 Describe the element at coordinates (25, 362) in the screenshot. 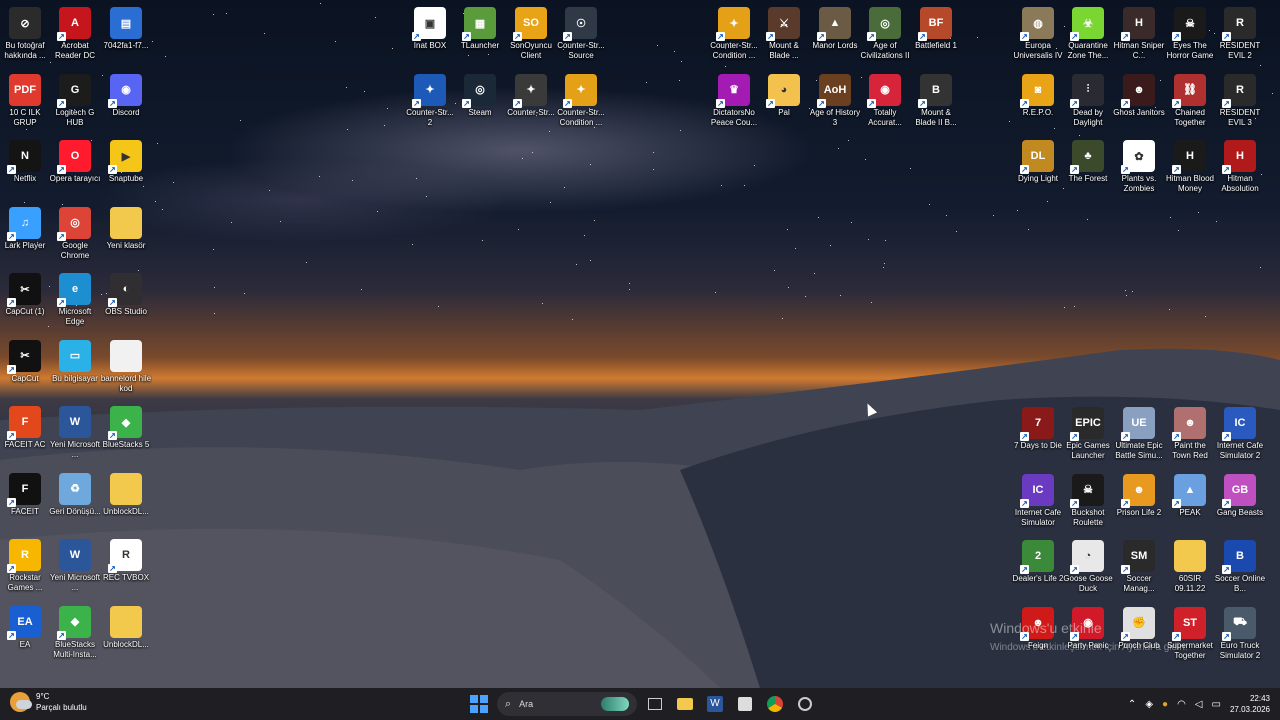

I see `desktop-icon: ✂ ↗ CapCut` at that location.